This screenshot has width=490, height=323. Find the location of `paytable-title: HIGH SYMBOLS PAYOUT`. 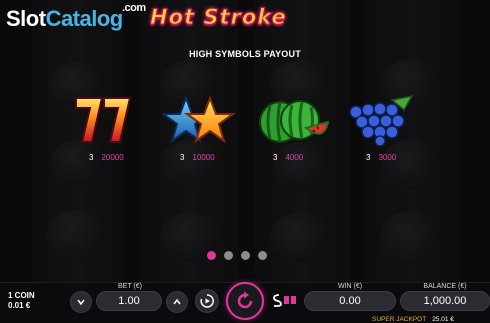

paytable-title: HIGH SYMBOLS PAYOUT is located at coordinates (245, 54).